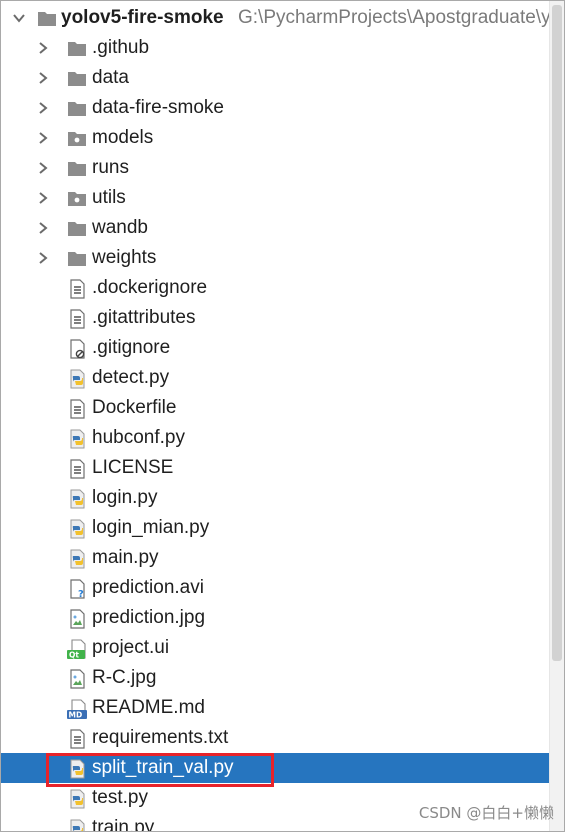 Image resolution: width=565 pixels, height=832 pixels. Describe the element at coordinates (125, 497) in the screenshot. I see `tree-item-label: login.py` at that location.